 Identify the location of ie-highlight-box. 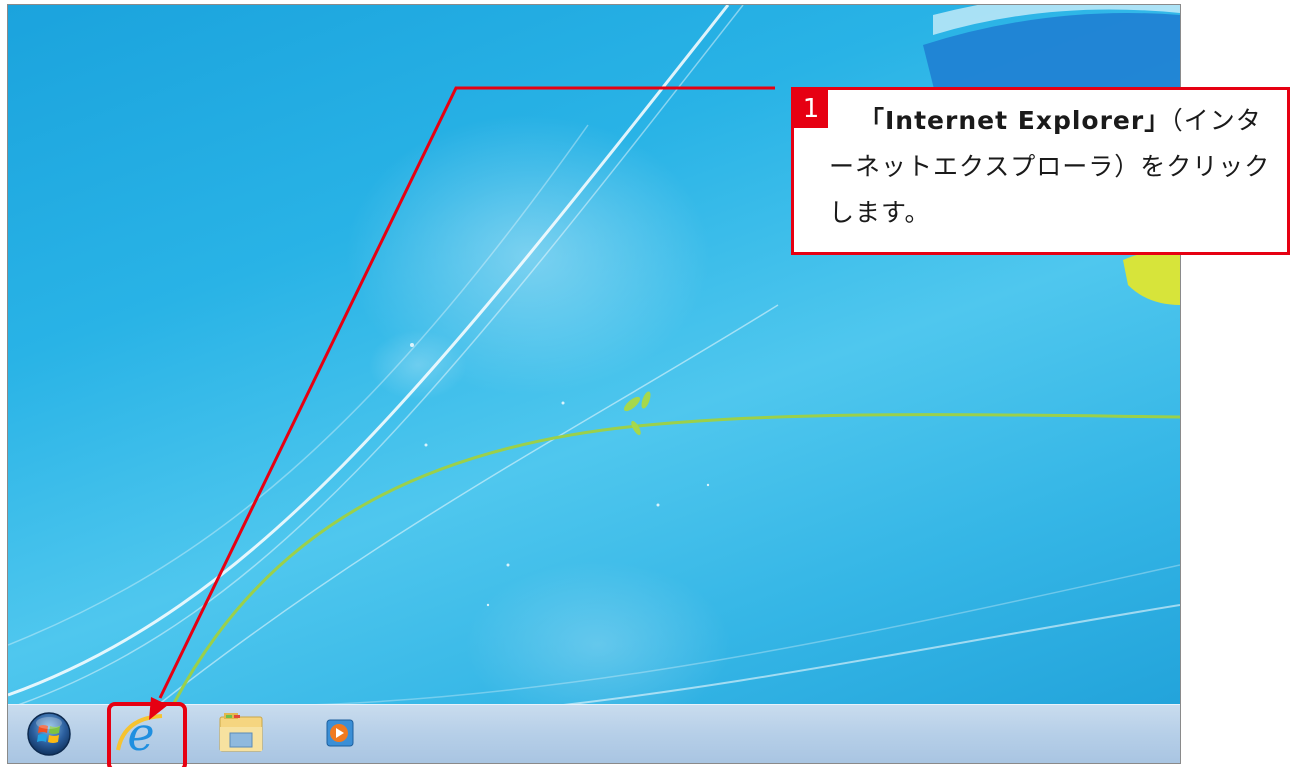
(147, 734).